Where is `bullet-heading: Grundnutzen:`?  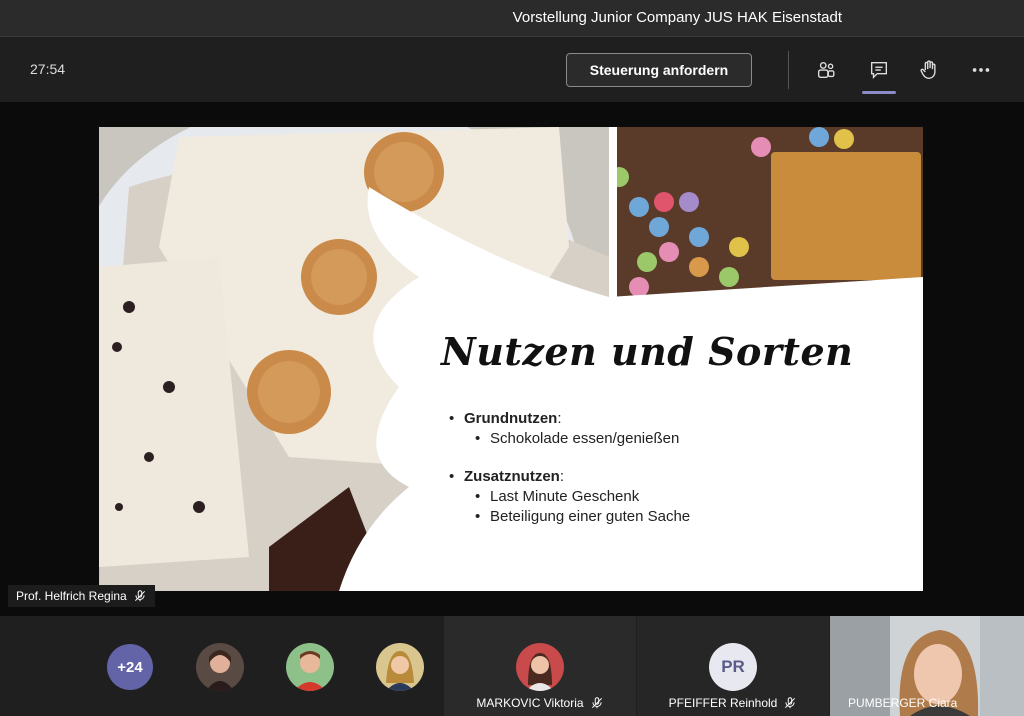 bullet-heading: Grundnutzen: is located at coordinates (569, 419).